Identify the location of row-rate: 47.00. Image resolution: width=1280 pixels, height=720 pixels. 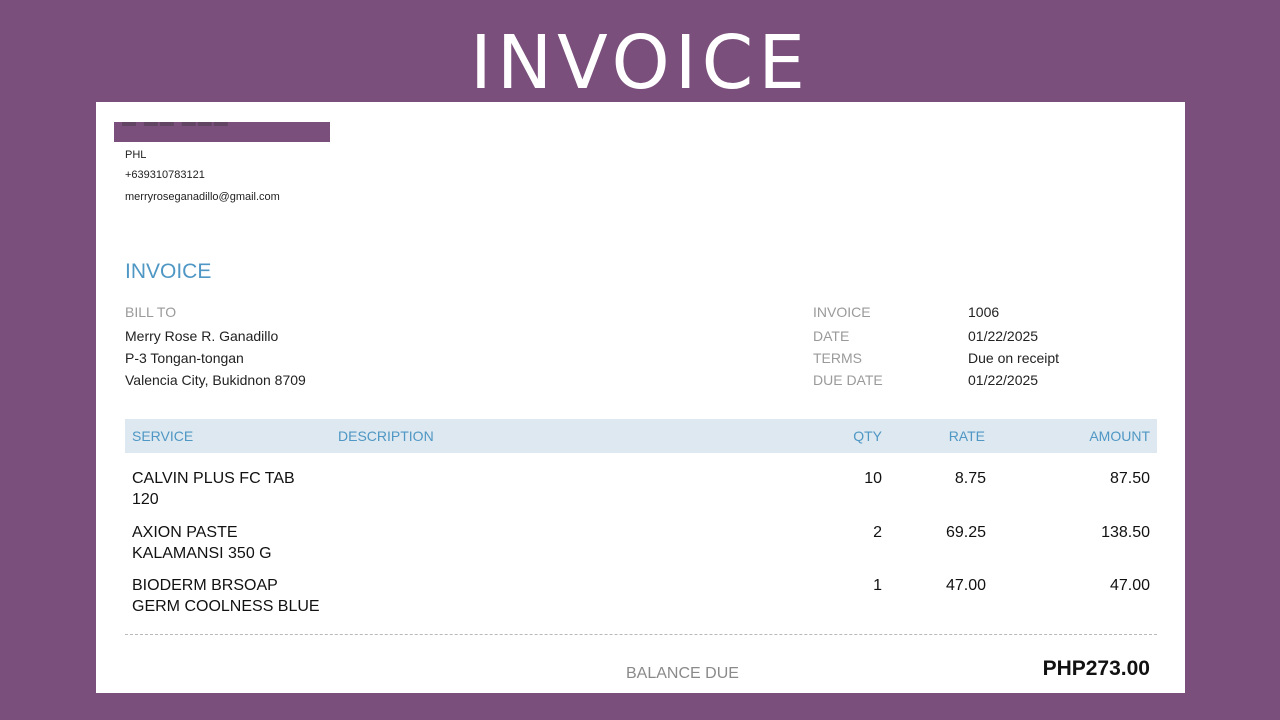
(965, 585).